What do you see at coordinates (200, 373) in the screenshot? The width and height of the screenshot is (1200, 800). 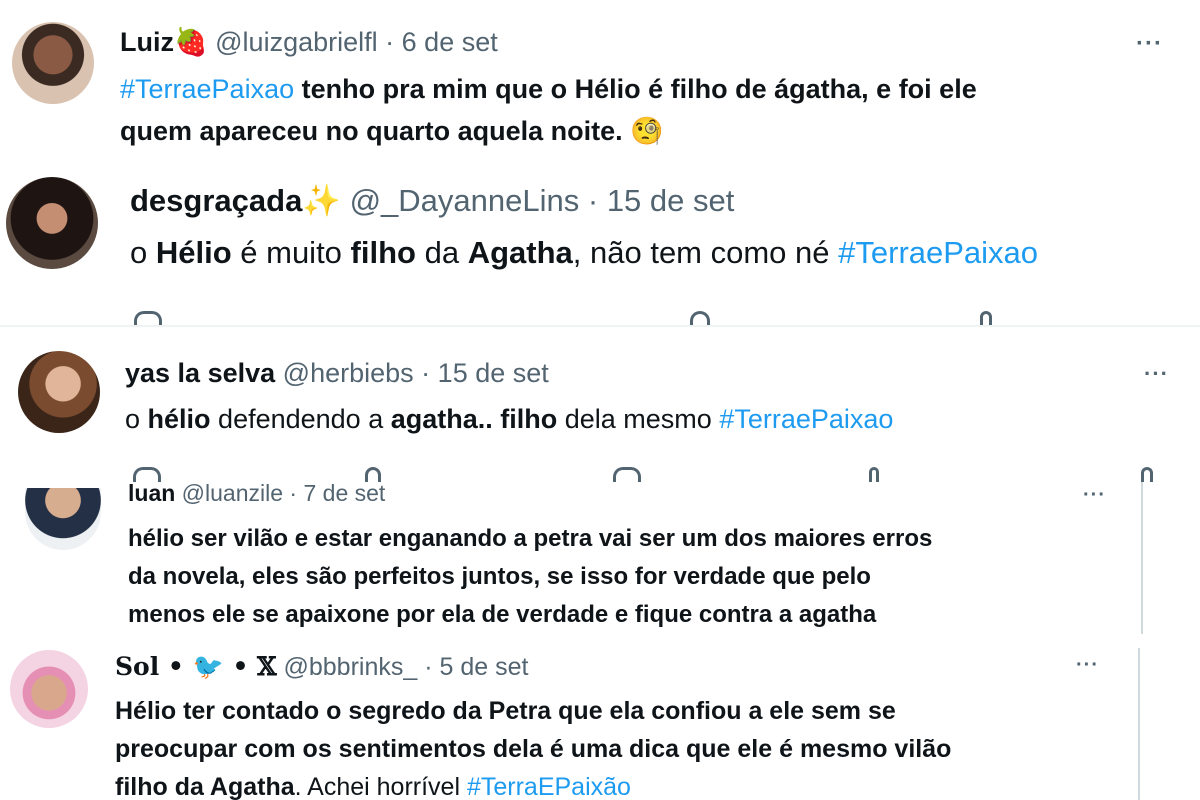 I see `user-name: yas la selva` at bounding box center [200, 373].